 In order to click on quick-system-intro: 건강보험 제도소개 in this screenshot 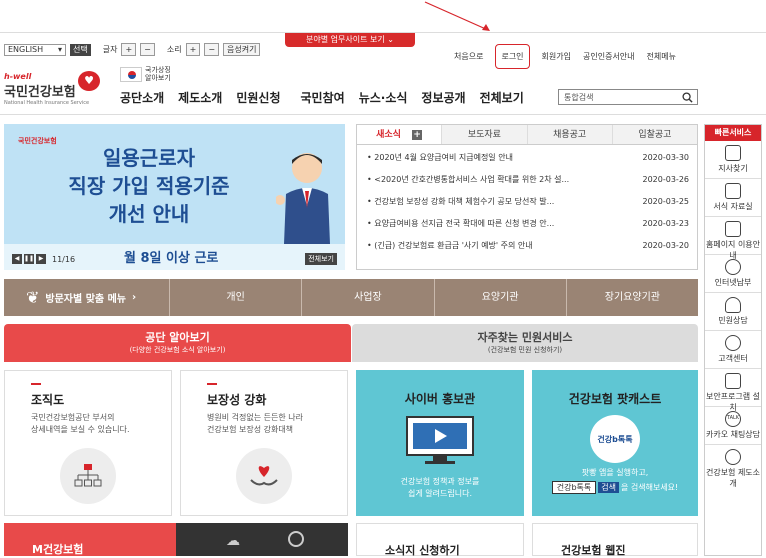, I will do `click(733, 466)`.